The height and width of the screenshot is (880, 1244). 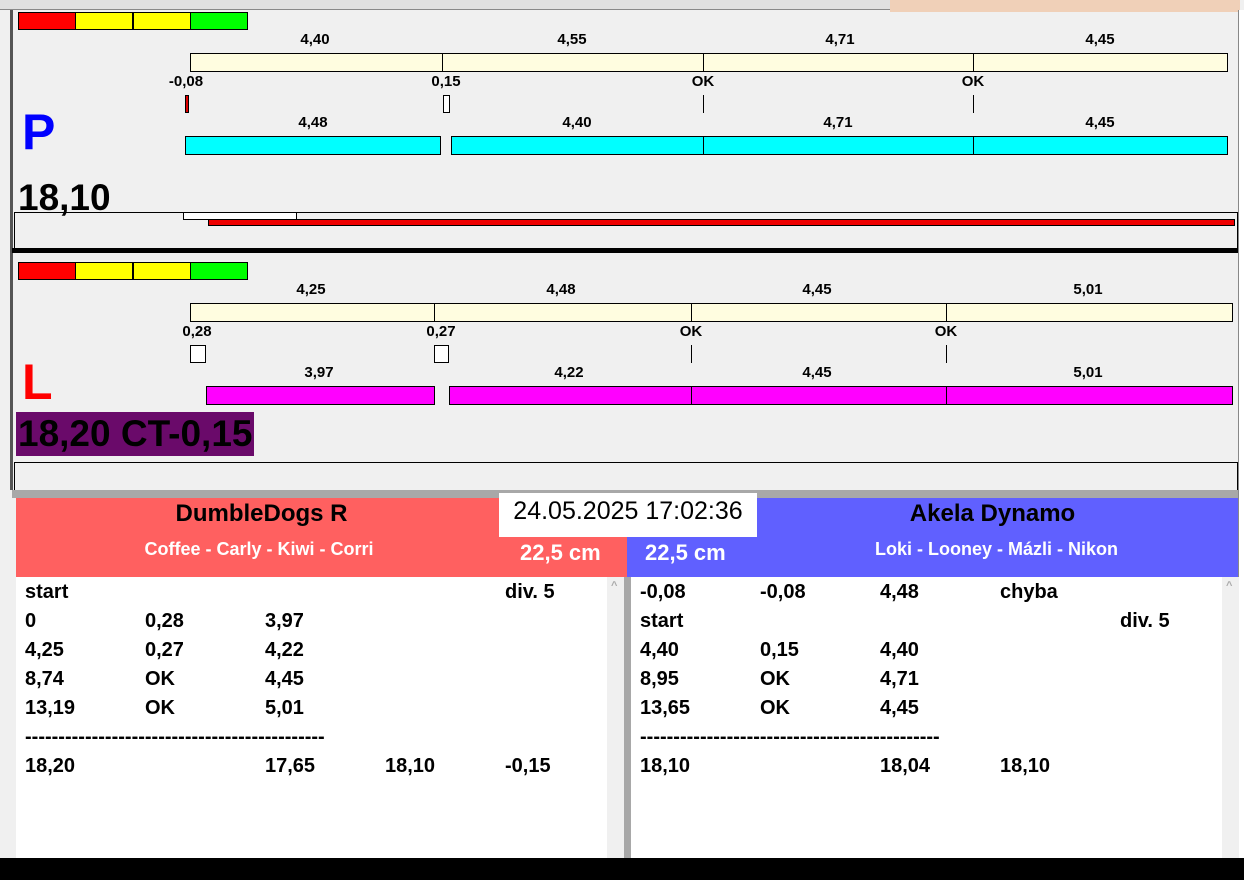 I want to click on split-label: 4,48, so click(x=561, y=289).